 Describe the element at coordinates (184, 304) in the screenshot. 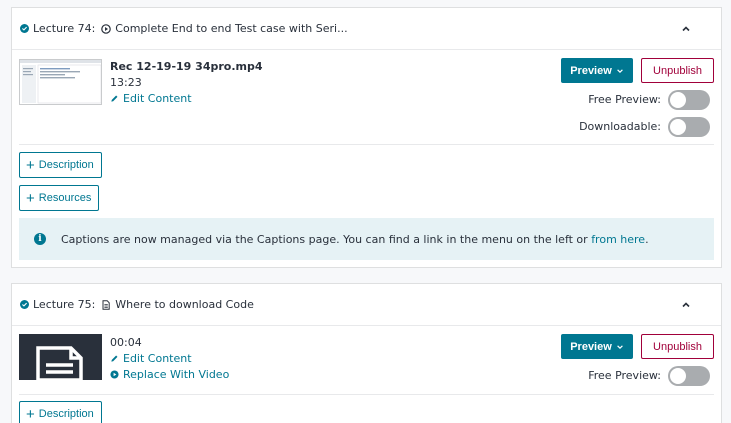

I see `lecture-title: Where to download Code` at that location.